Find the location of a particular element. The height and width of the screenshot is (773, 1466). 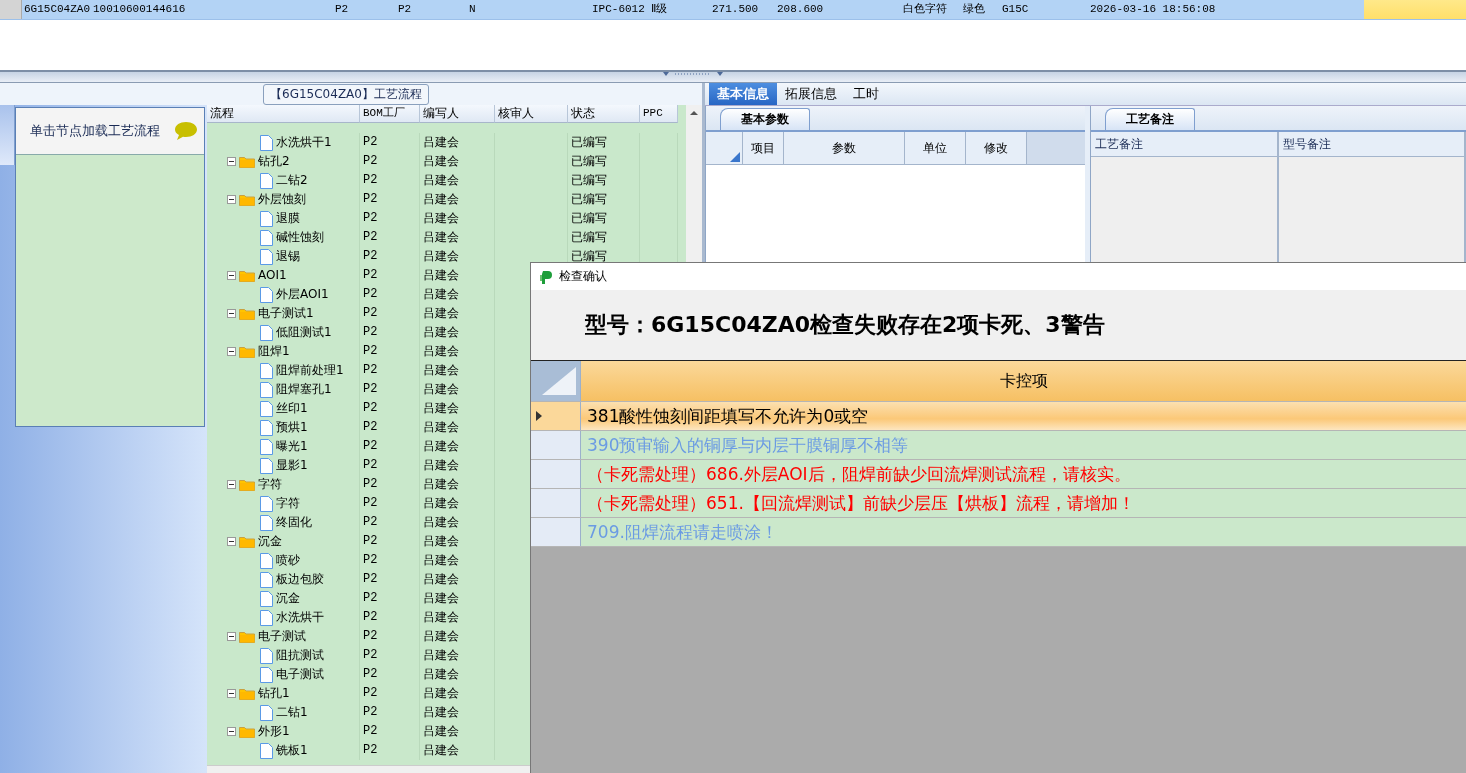

table-cell: N is located at coordinates (472, 9).